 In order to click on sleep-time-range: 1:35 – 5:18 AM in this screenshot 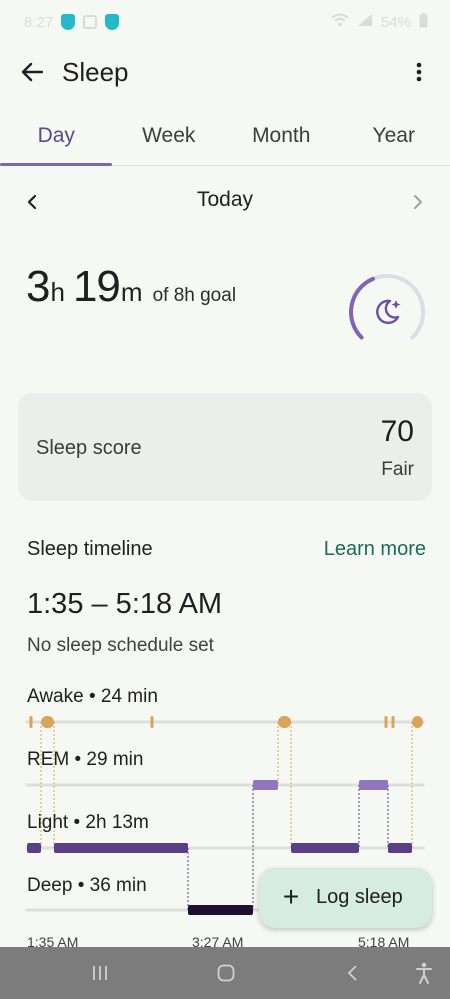, I will do `click(125, 604)`.